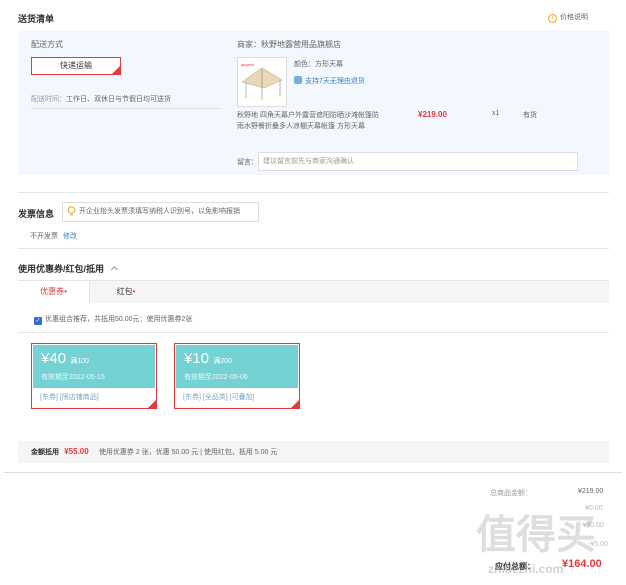 Image resolution: width=626 pixels, height=585 pixels. What do you see at coordinates (329, 64) in the screenshot?
I see `color-value: 方形天幕` at bounding box center [329, 64].